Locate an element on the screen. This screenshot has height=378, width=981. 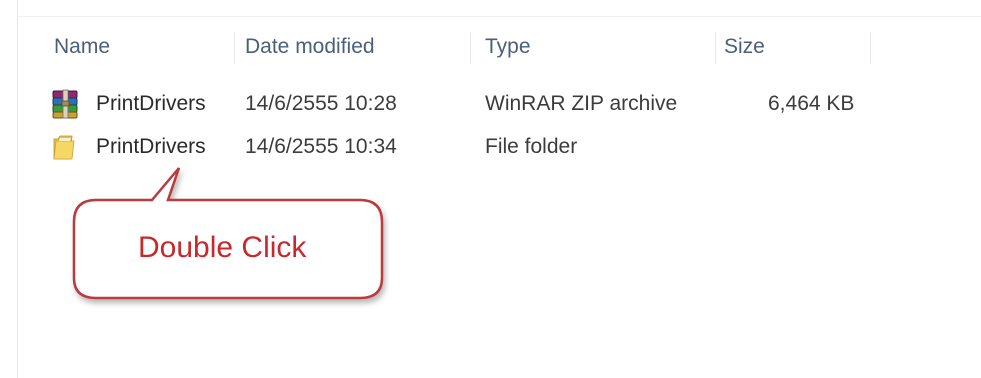
column-header-type: Type is located at coordinates (596, 47).